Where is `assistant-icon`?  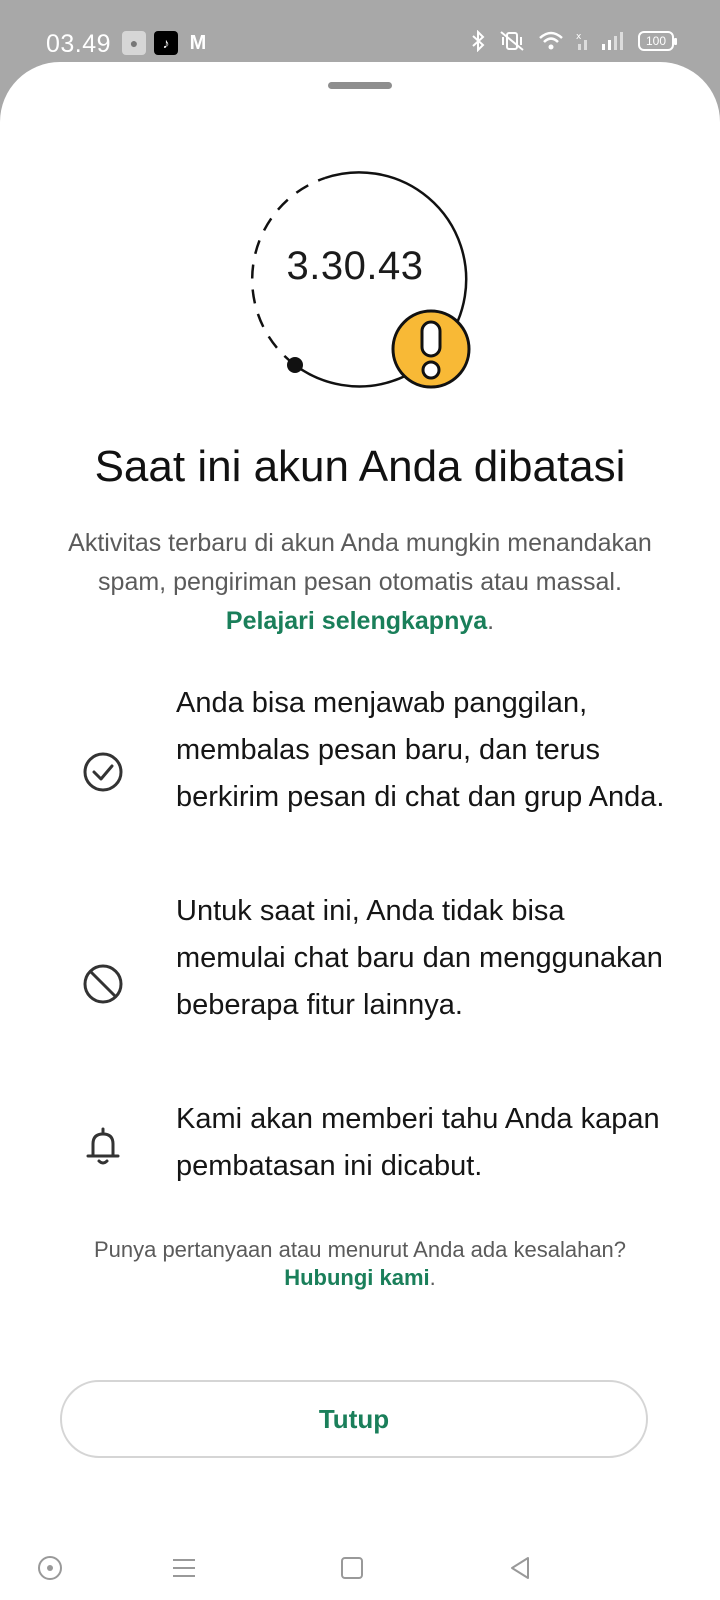 assistant-icon is located at coordinates (50, 1568).